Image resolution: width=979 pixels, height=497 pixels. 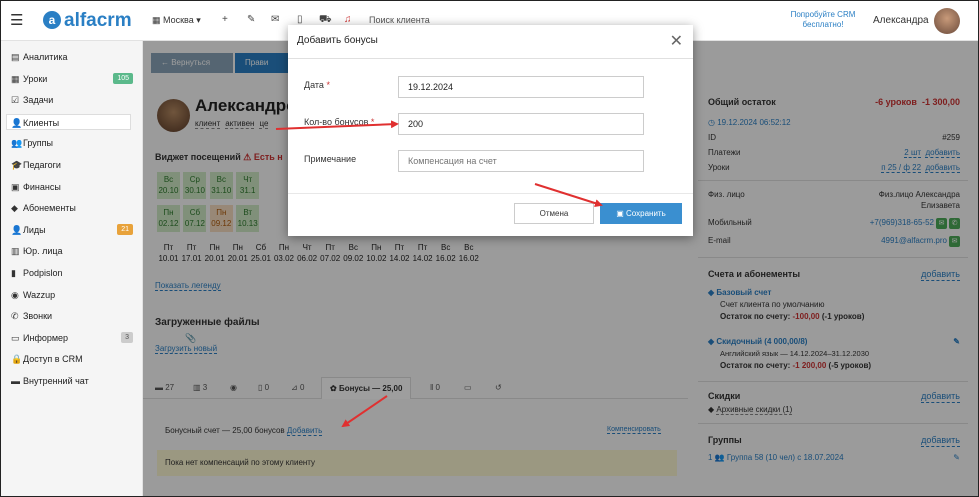 I want to click on modal-title: Добавить бонусы, so click(x=337, y=40).